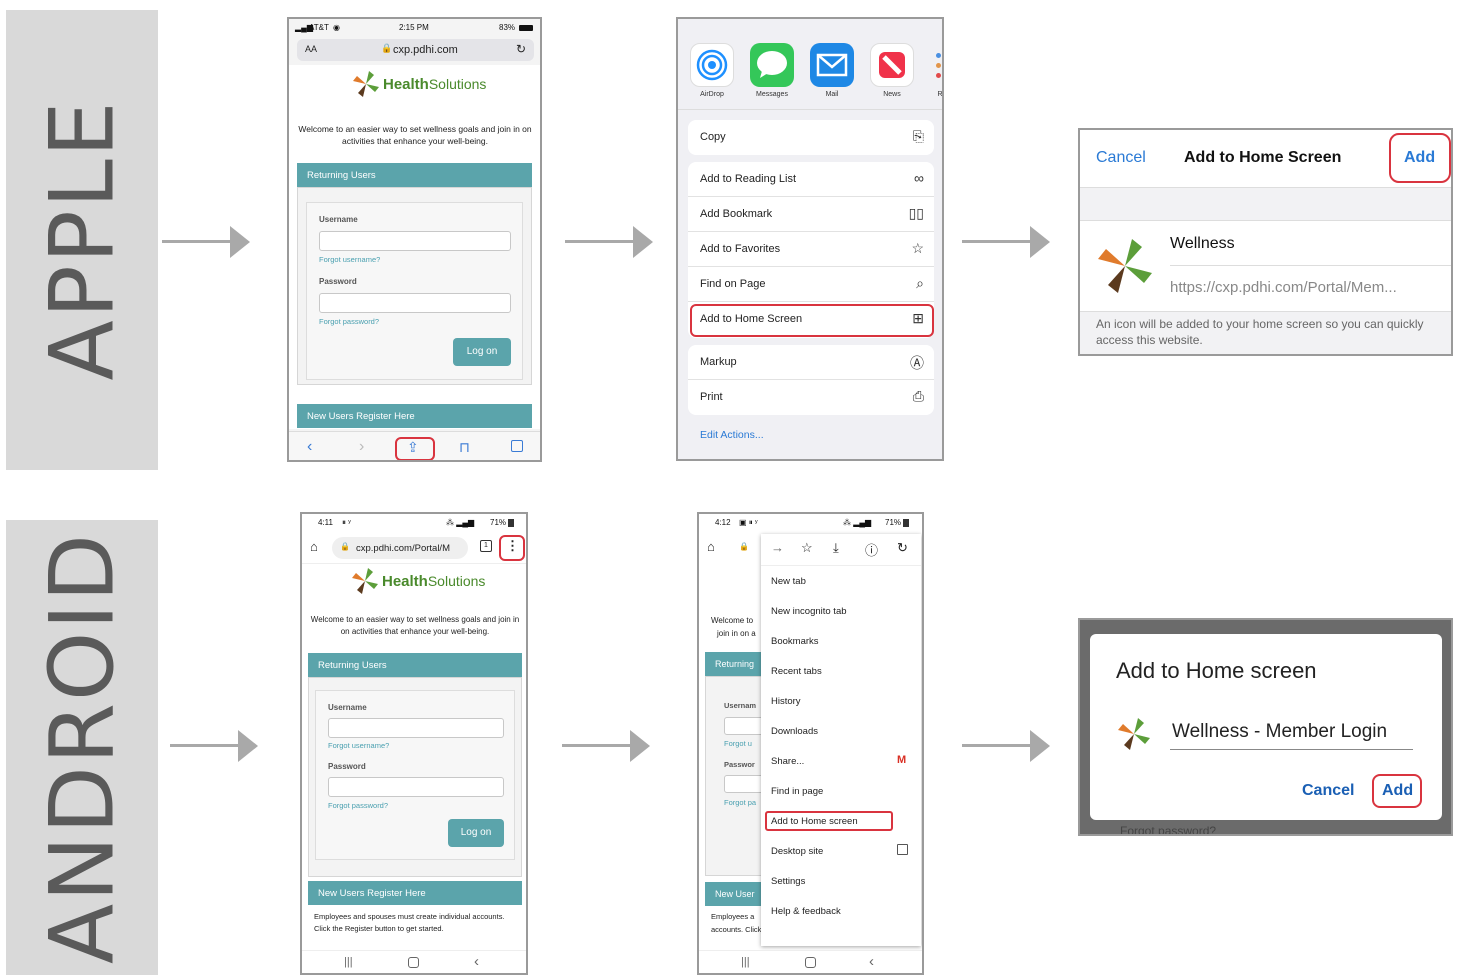 Image resolution: width=1458 pixels, height=975 pixels. I want to click on bg-new-users-header: New User, so click(734, 894).